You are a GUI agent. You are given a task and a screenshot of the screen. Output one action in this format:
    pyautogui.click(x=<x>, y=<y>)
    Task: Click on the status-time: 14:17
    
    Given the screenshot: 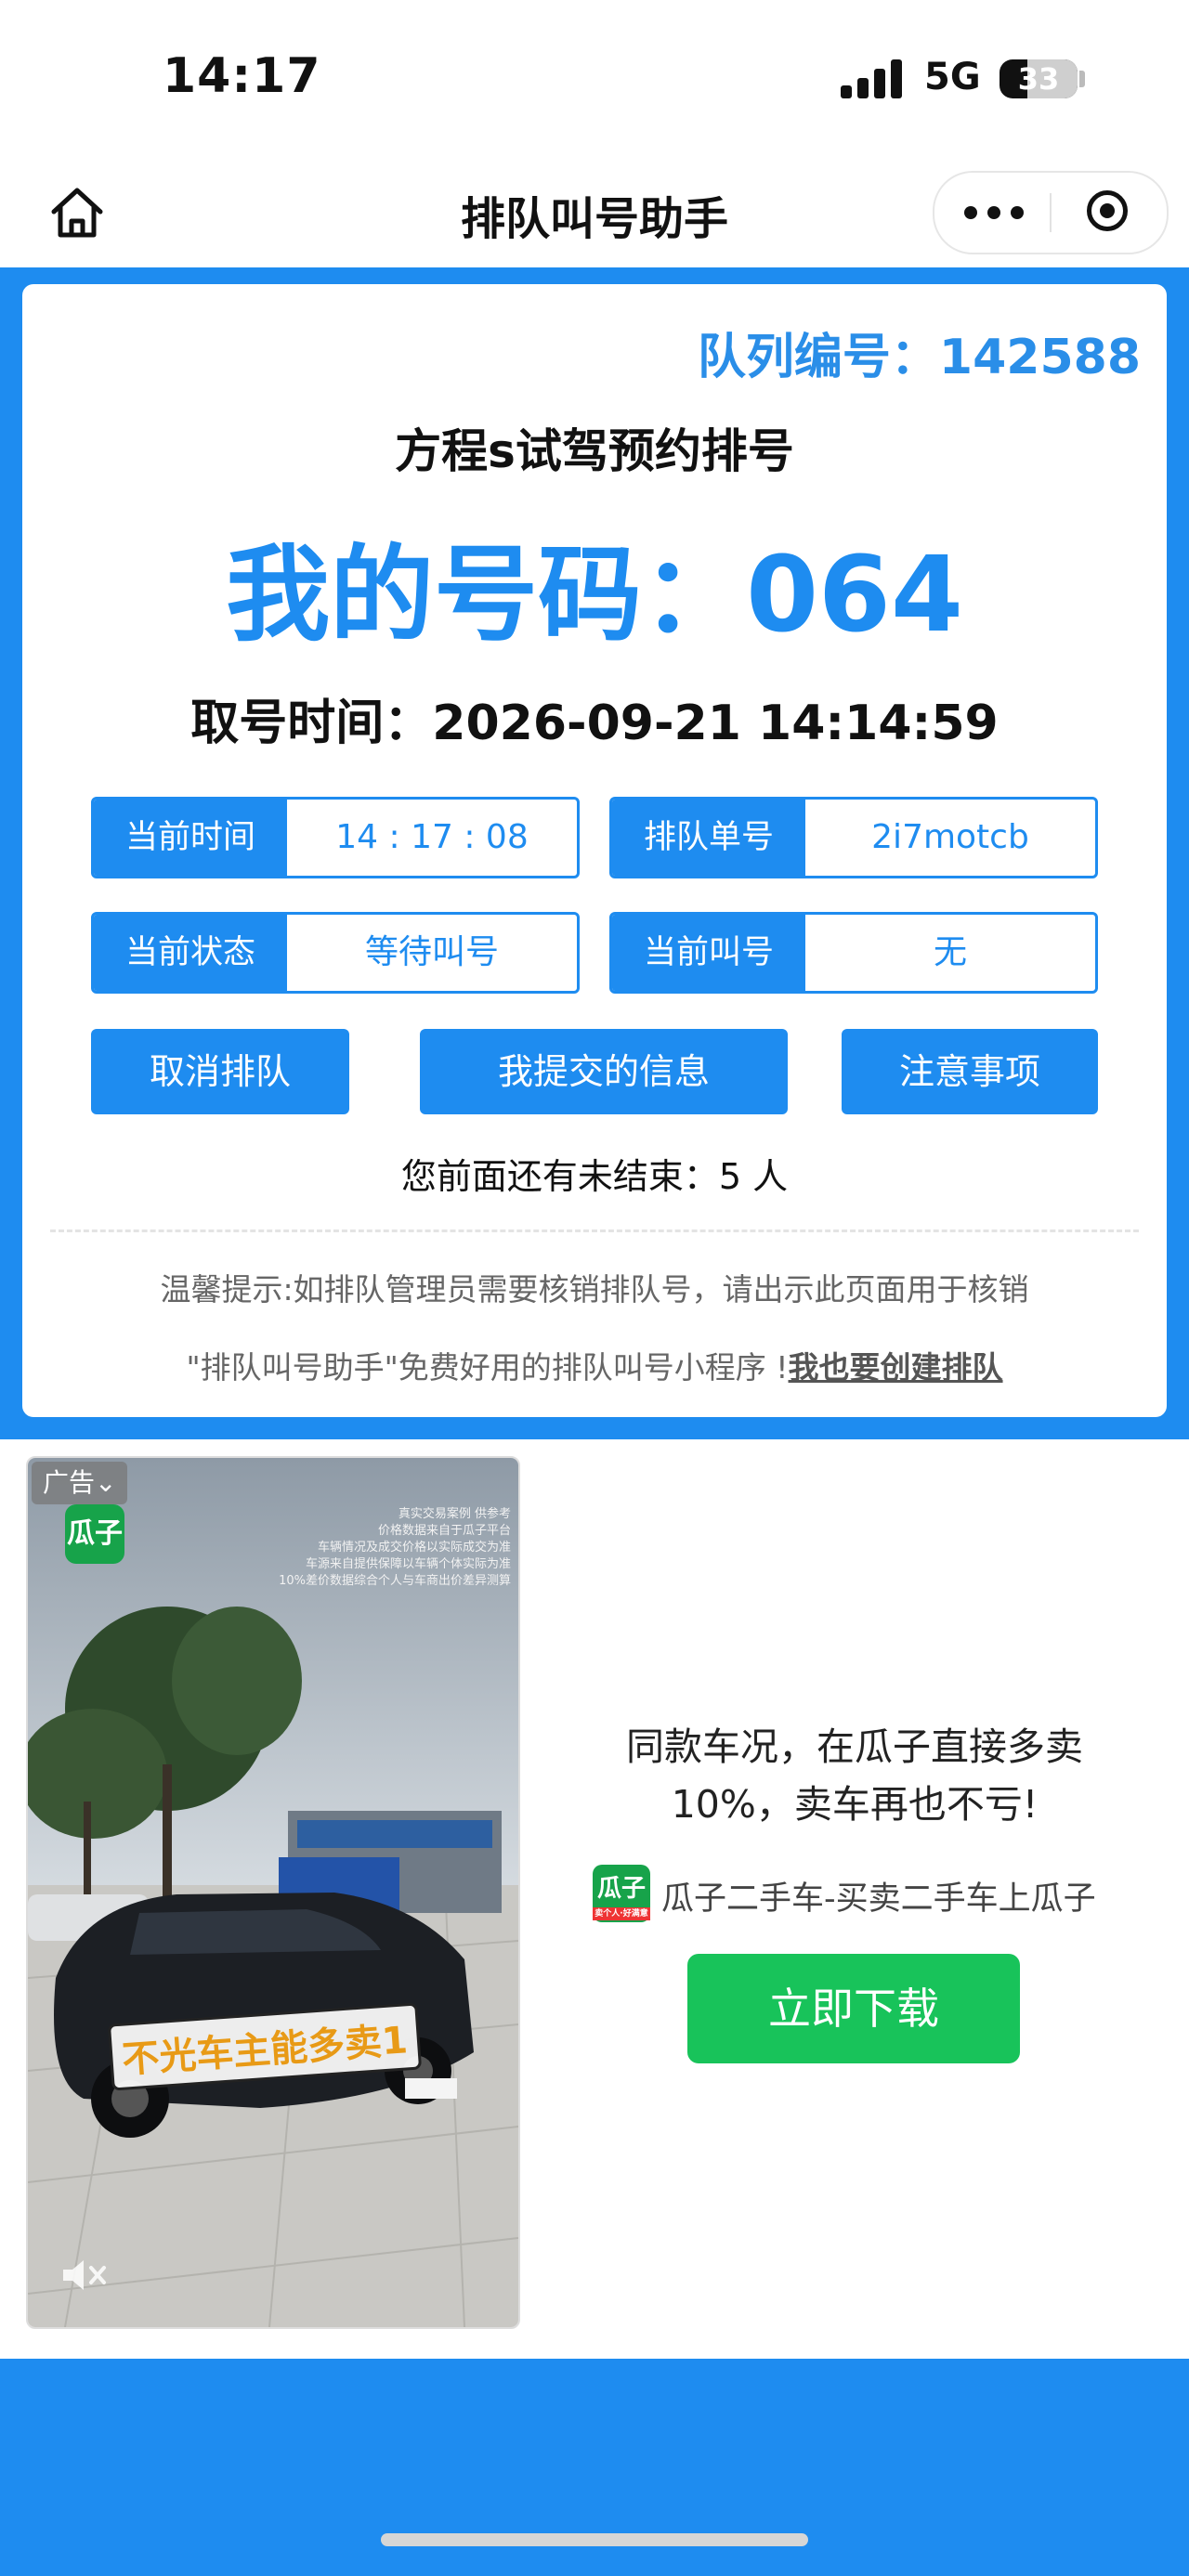 What is the action you would take?
    pyautogui.click(x=242, y=76)
    